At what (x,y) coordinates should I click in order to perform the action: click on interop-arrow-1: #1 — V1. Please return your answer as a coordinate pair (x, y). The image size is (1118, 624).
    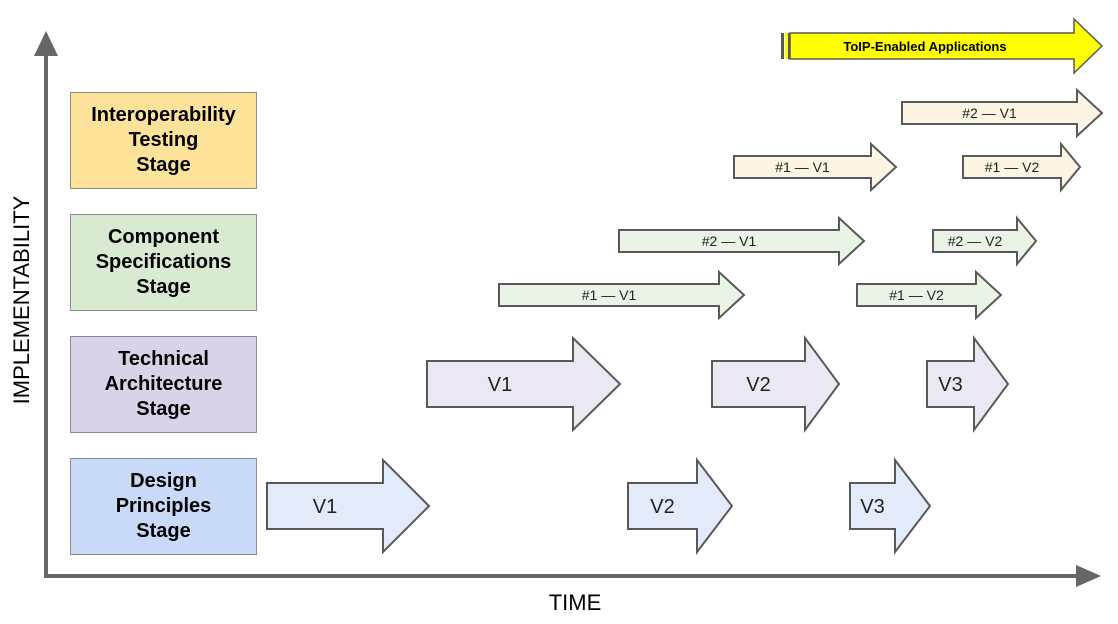
    Looking at the image, I should click on (815, 167).